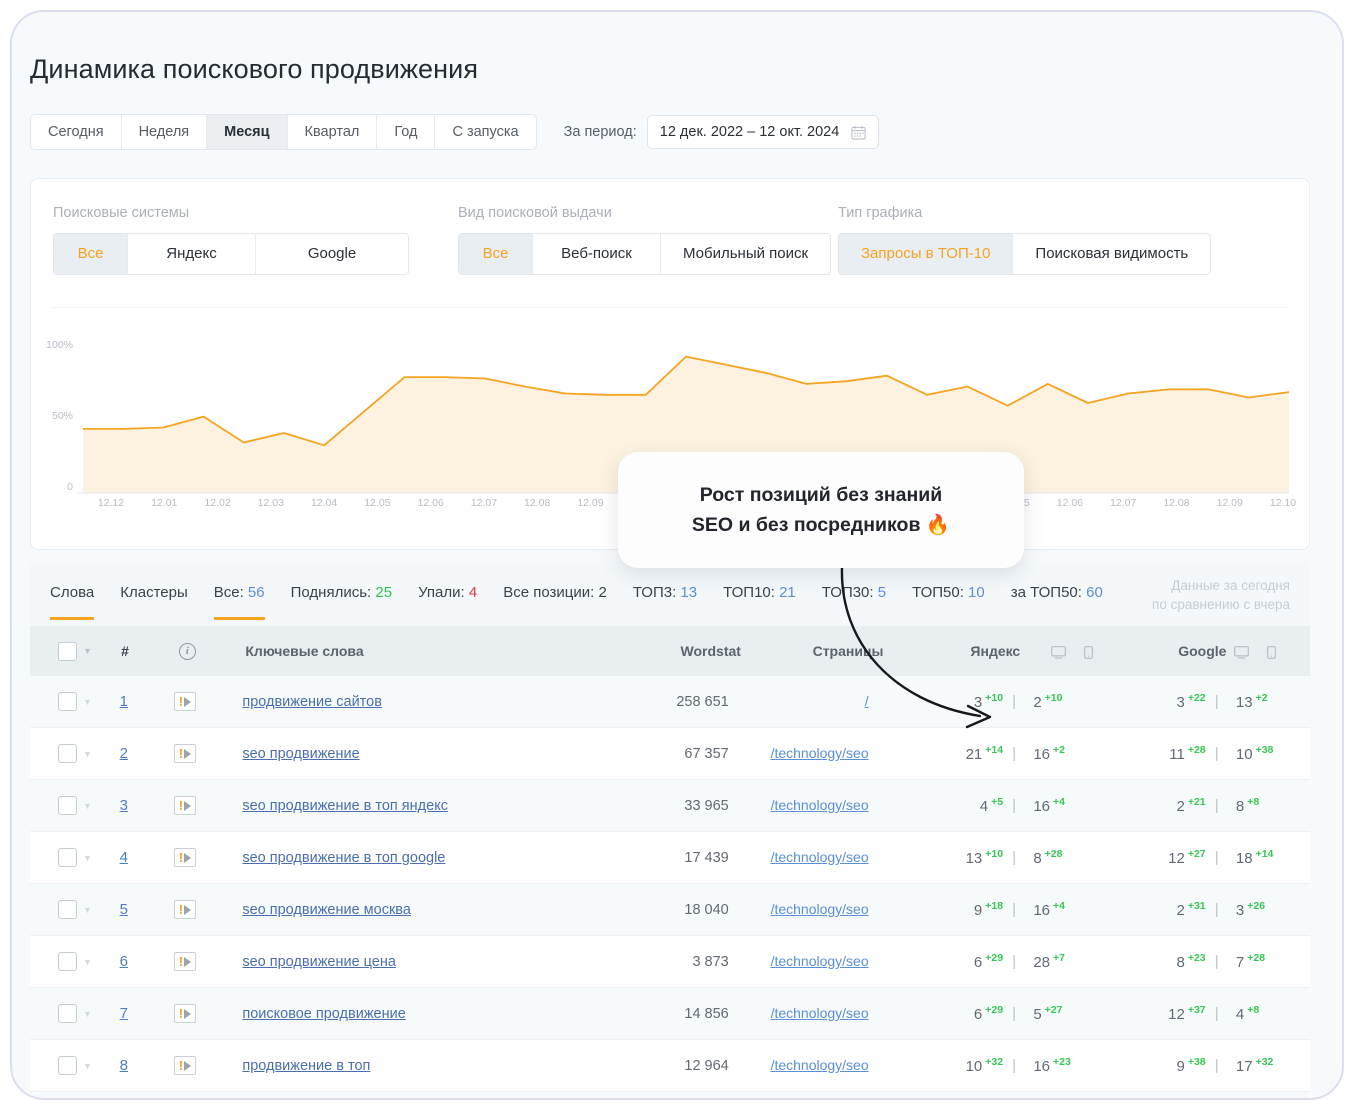 This screenshot has height=1100, width=1354. Describe the element at coordinates (124, 701) in the screenshot. I see `row-number-link: 1` at that location.